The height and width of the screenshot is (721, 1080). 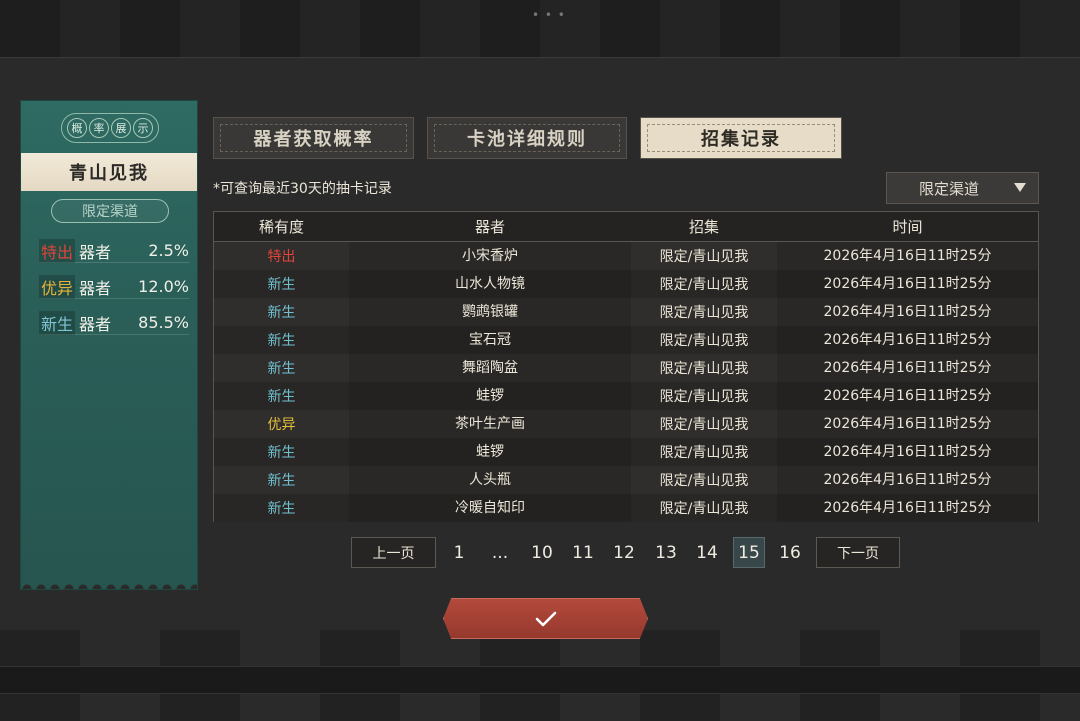 I want to click on tier-label: 新生, so click(x=57, y=322).